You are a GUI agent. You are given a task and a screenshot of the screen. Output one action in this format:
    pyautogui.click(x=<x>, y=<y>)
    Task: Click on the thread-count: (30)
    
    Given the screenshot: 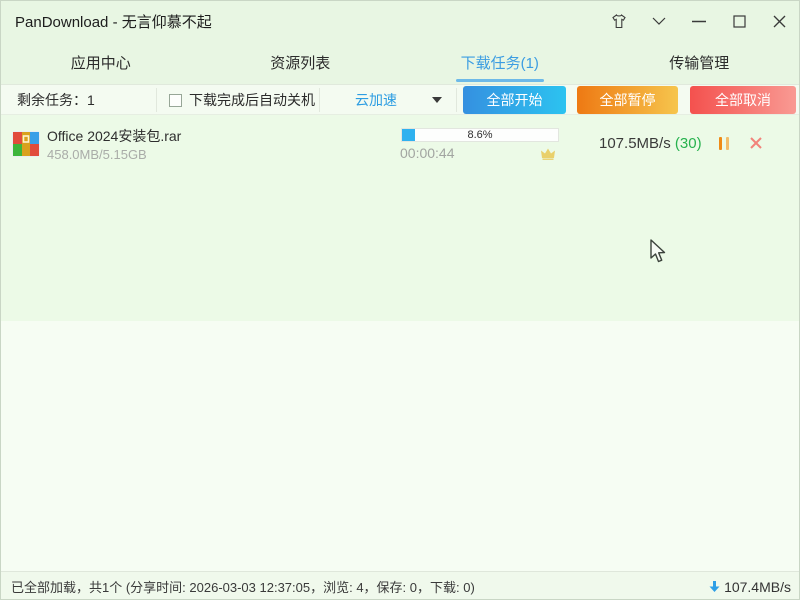 What is the action you would take?
    pyautogui.click(x=688, y=143)
    